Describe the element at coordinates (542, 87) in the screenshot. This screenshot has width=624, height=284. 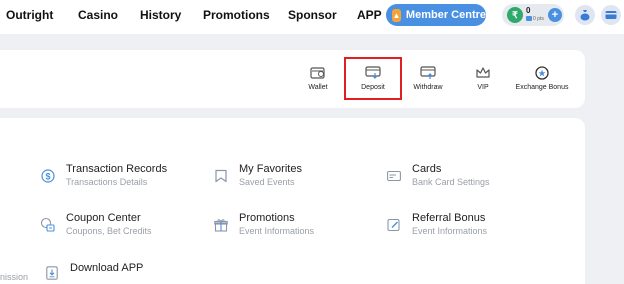
I see `exchange-bonus-label: Exchange Bonus` at that location.